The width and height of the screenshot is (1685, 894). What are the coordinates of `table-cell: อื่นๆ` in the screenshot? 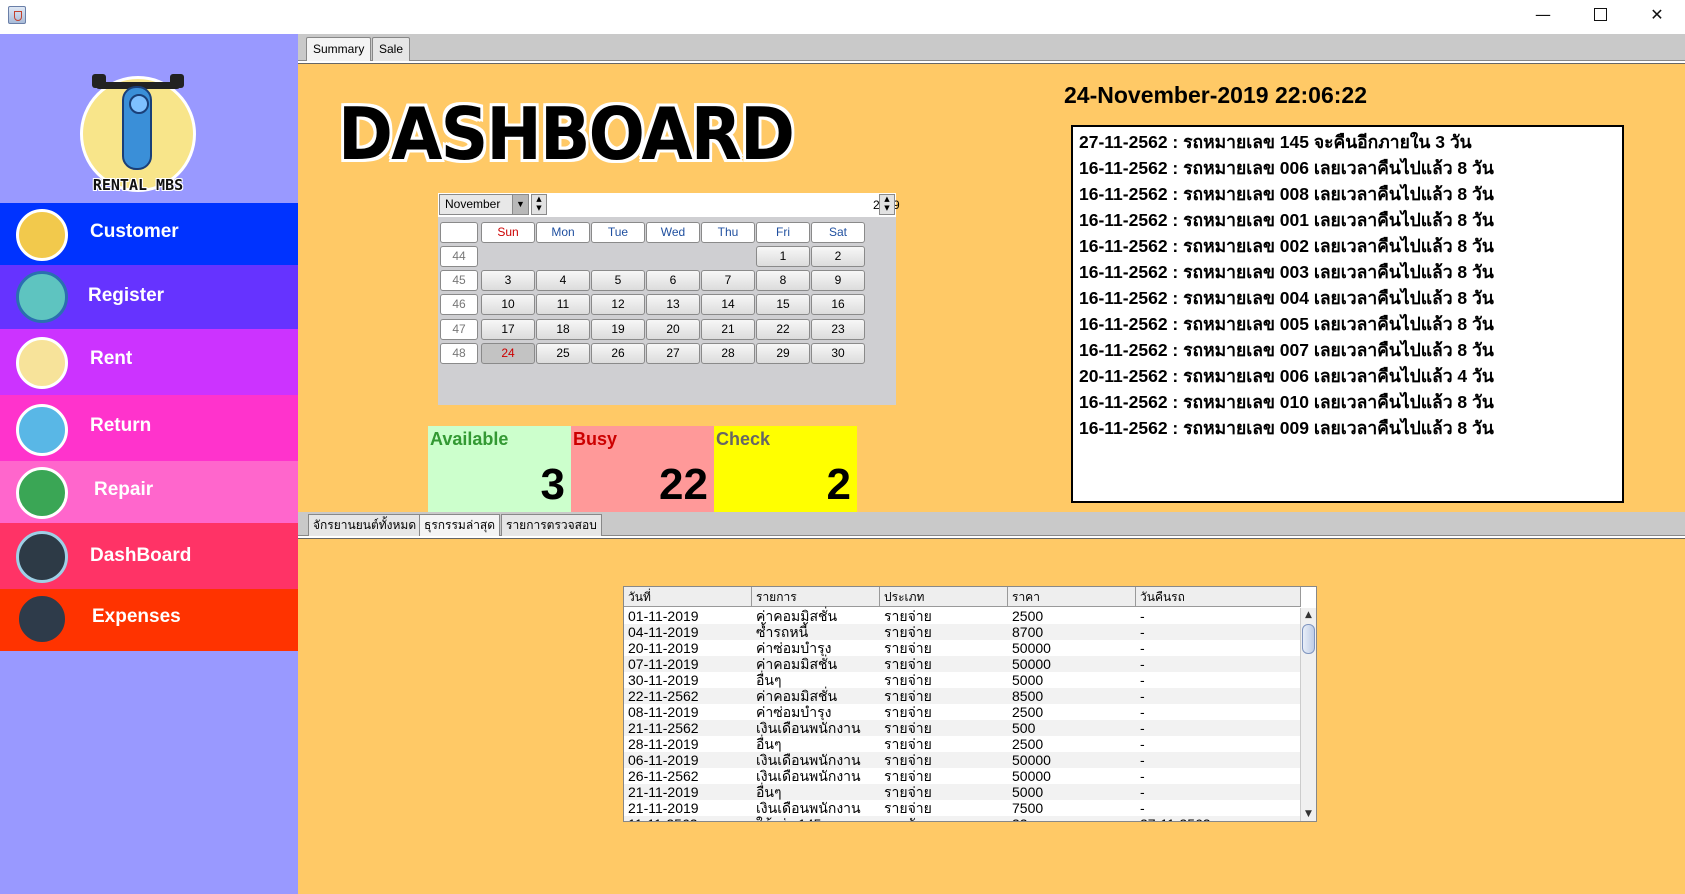 It's located at (769, 792).